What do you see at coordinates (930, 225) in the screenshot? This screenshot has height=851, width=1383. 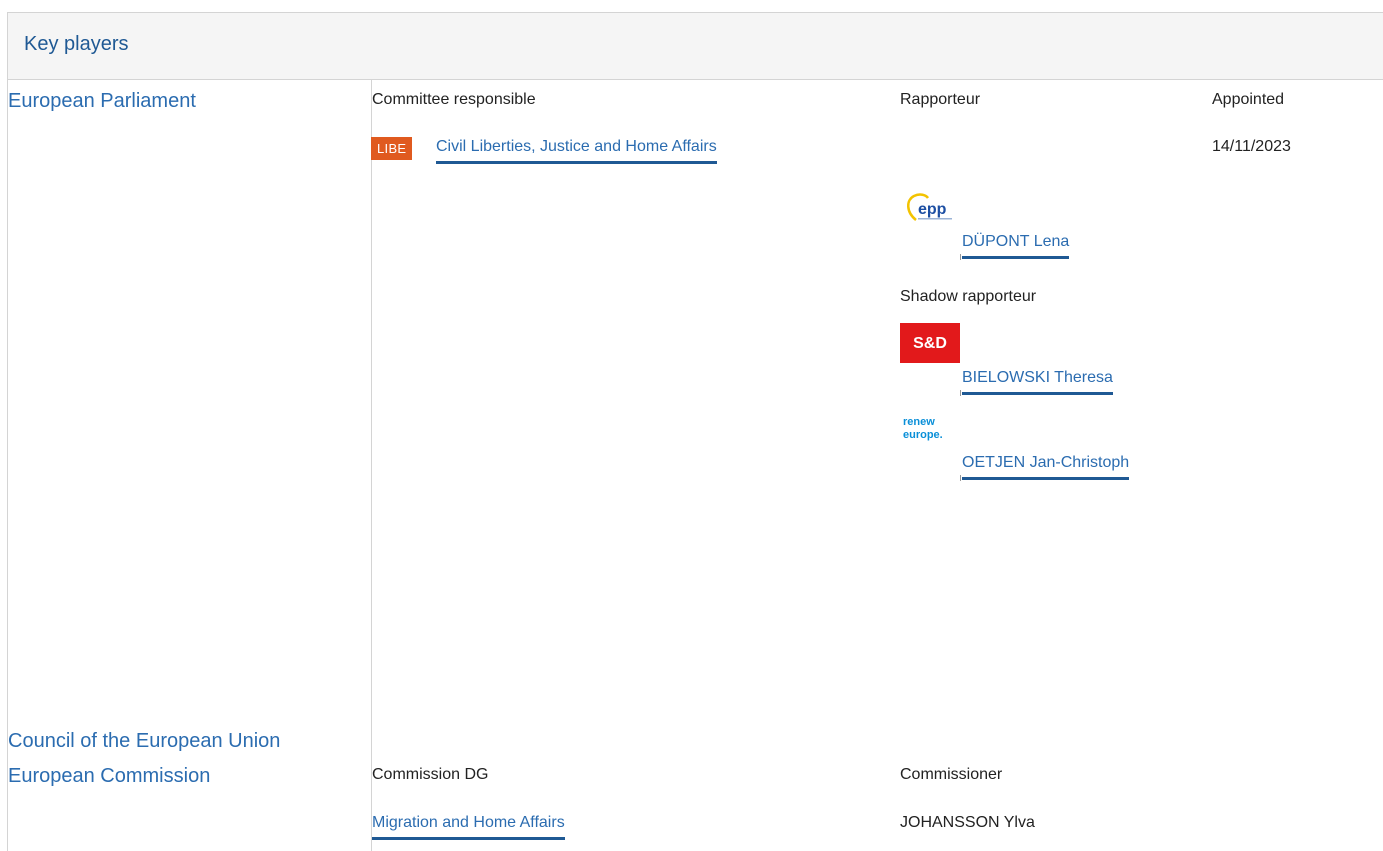 I see `epp-logo-icon: epp` at bounding box center [930, 225].